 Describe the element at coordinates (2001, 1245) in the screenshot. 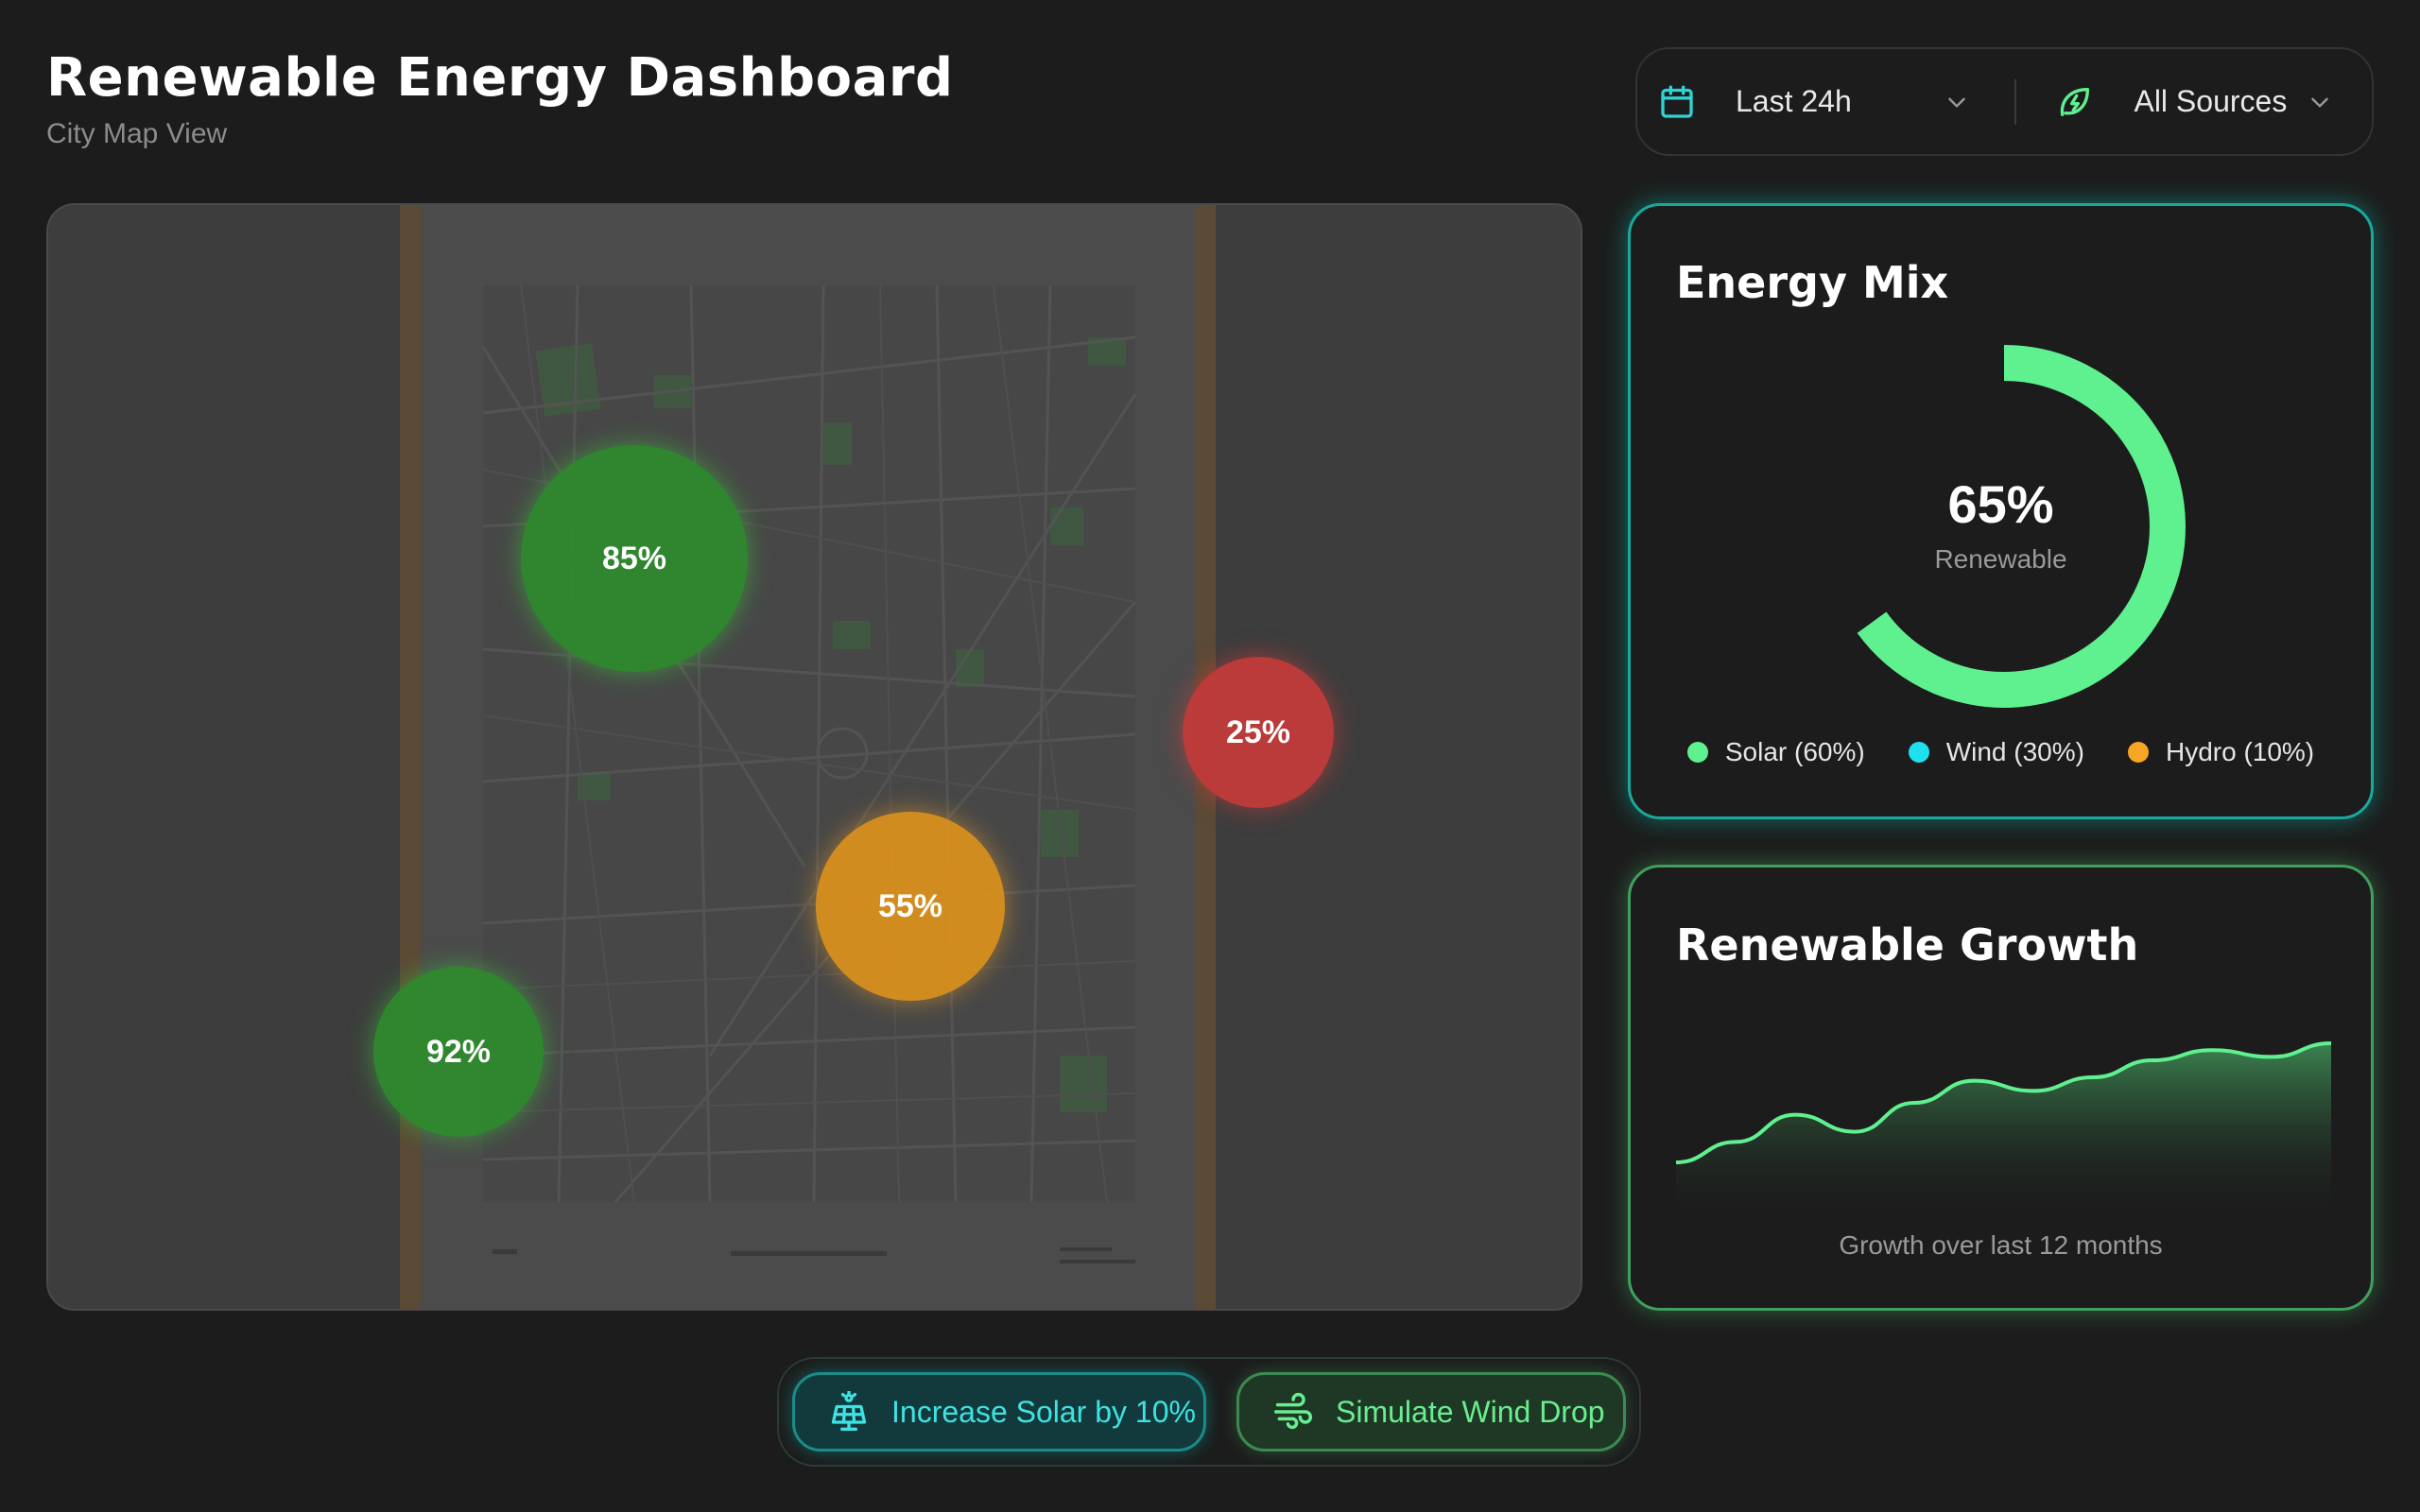

I see `growth-caption: Growth over last 12 months` at that location.